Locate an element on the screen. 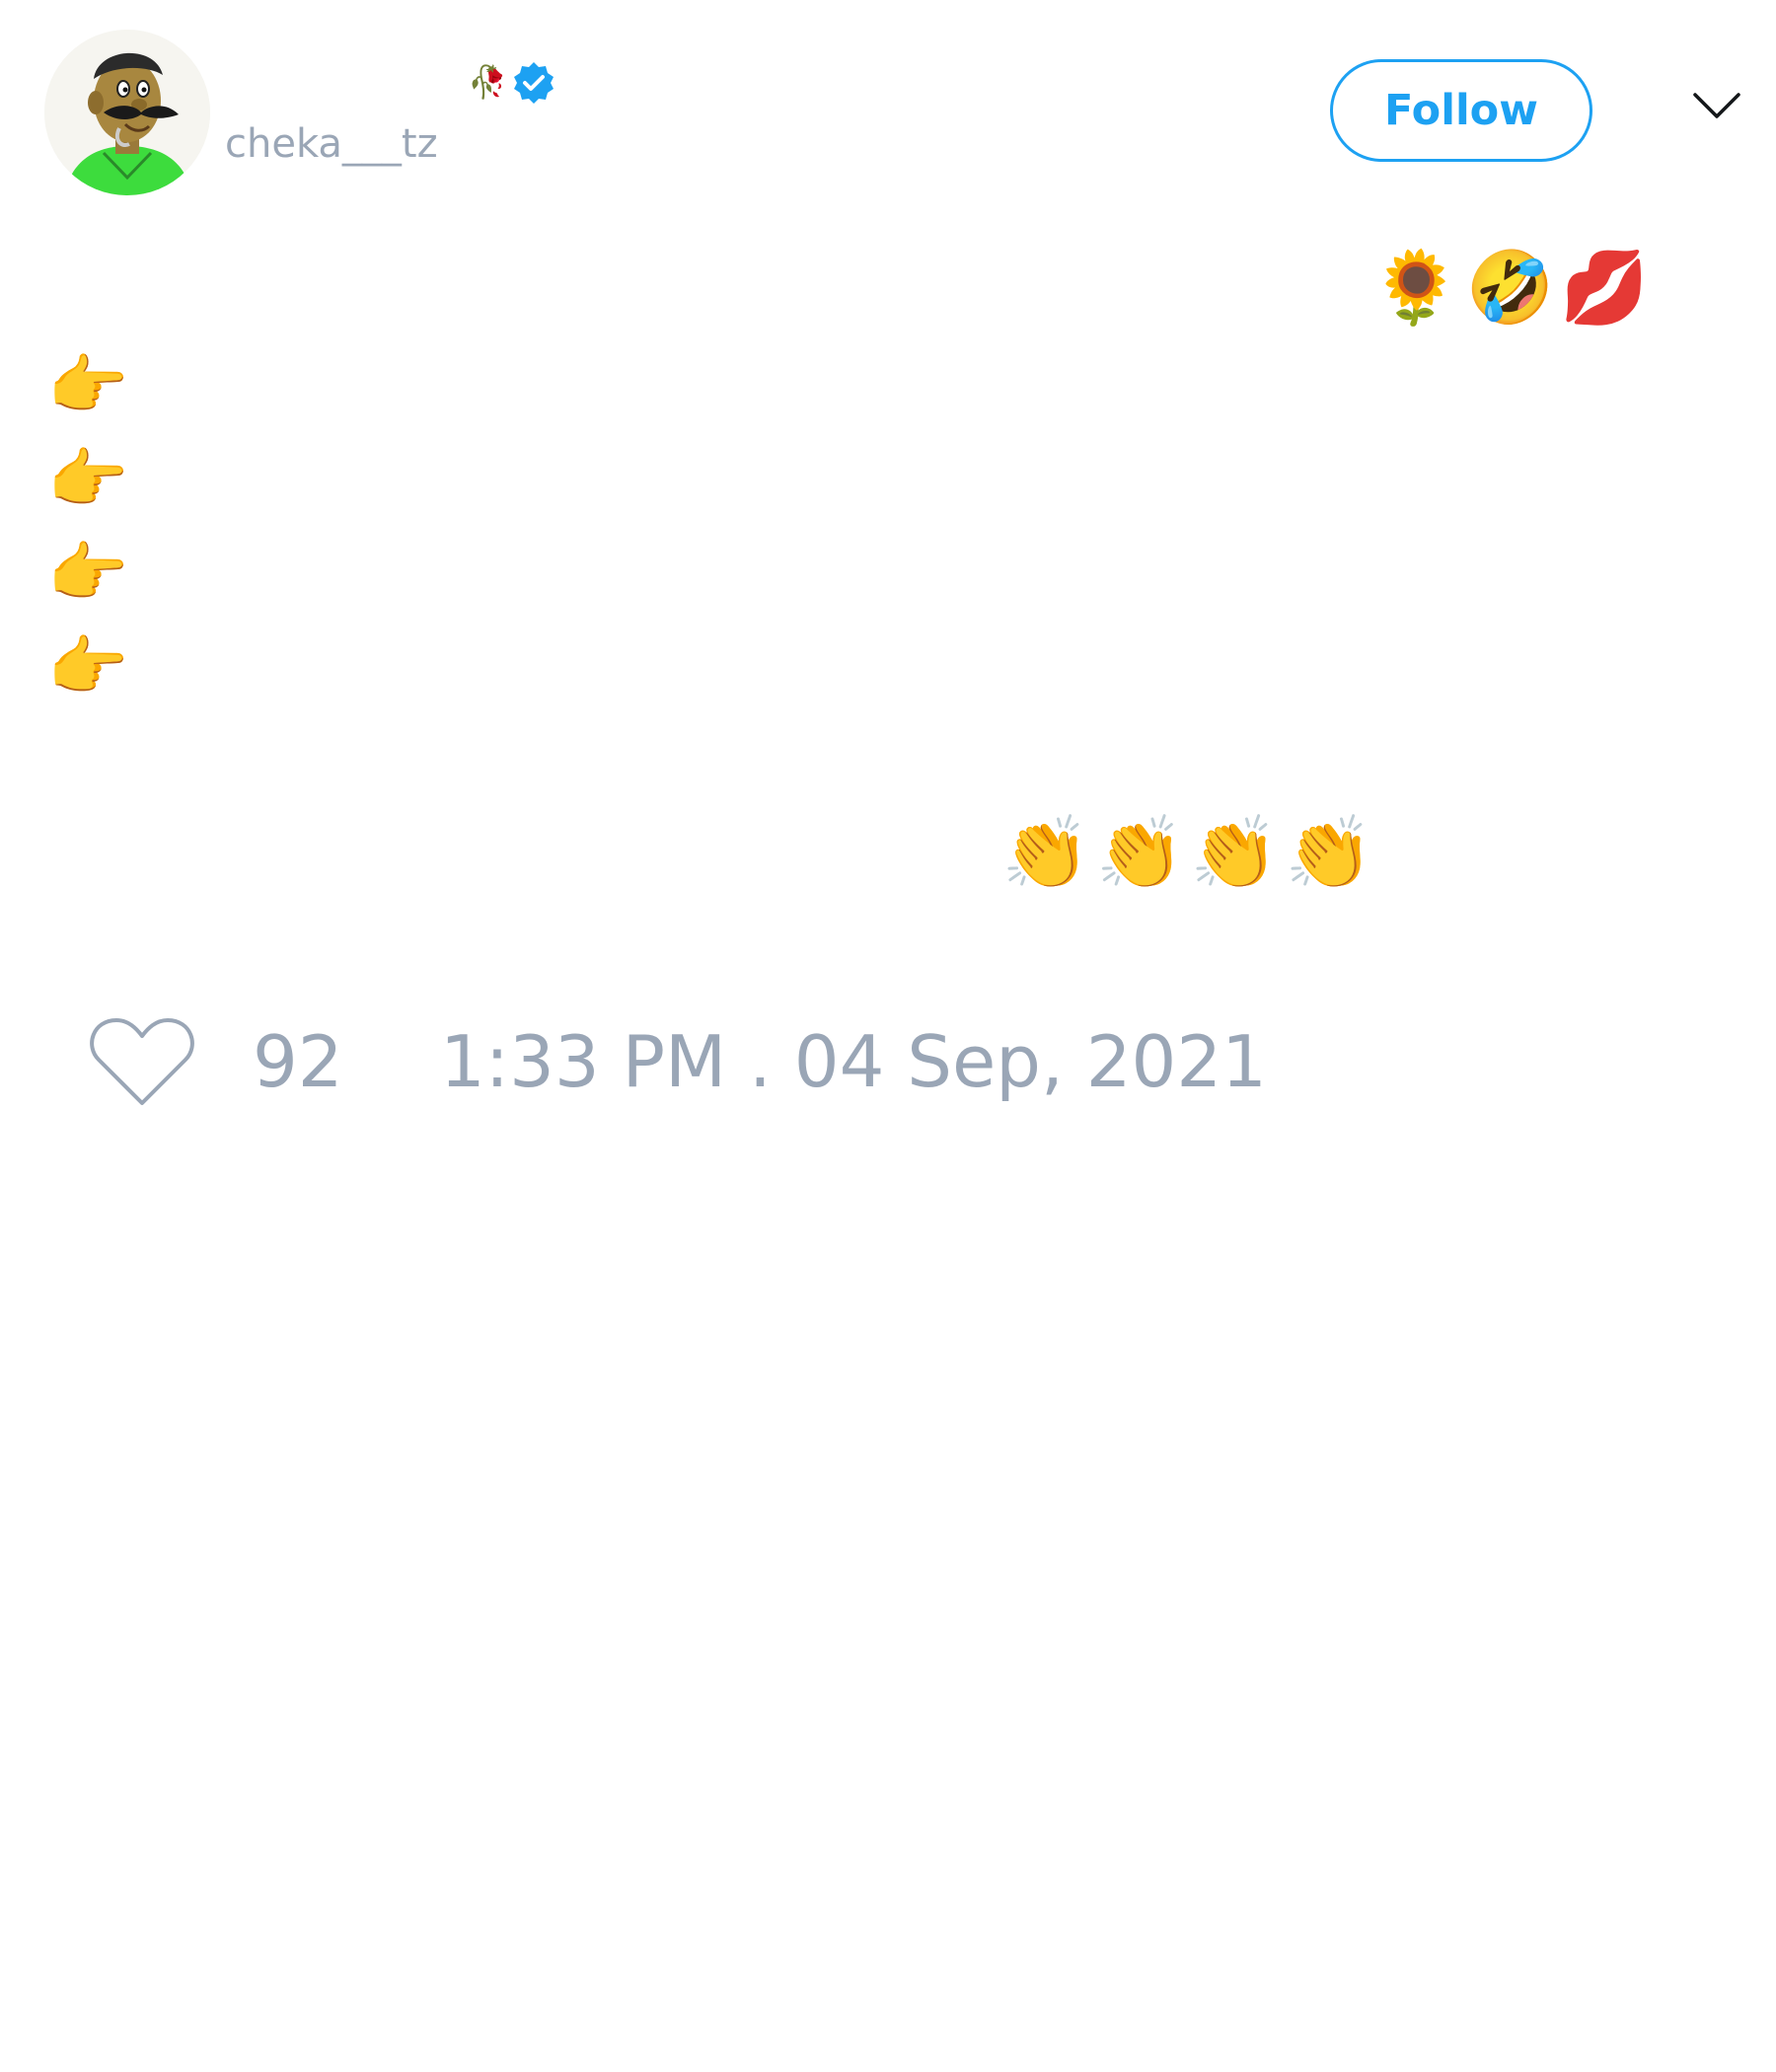 Image resolution: width=1776 pixels, height=2072 pixels. heart-outline-icon is located at coordinates (142, 1061).